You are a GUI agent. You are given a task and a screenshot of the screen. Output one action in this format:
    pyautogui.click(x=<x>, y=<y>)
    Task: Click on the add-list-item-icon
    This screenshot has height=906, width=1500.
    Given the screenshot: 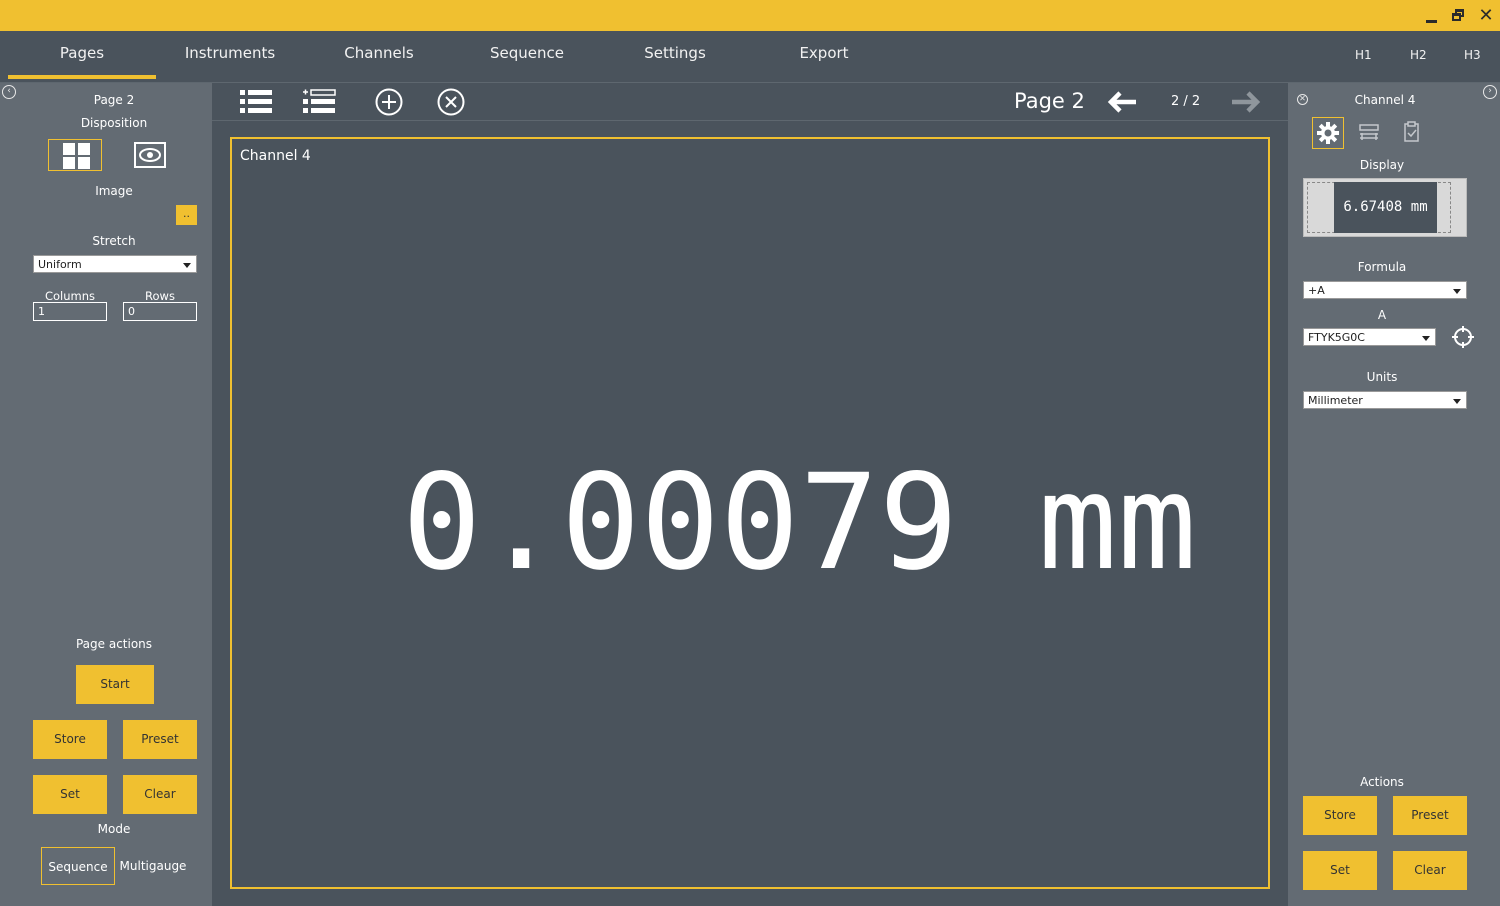 What is the action you would take?
    pyautogui.click(x=319, y=102)
    